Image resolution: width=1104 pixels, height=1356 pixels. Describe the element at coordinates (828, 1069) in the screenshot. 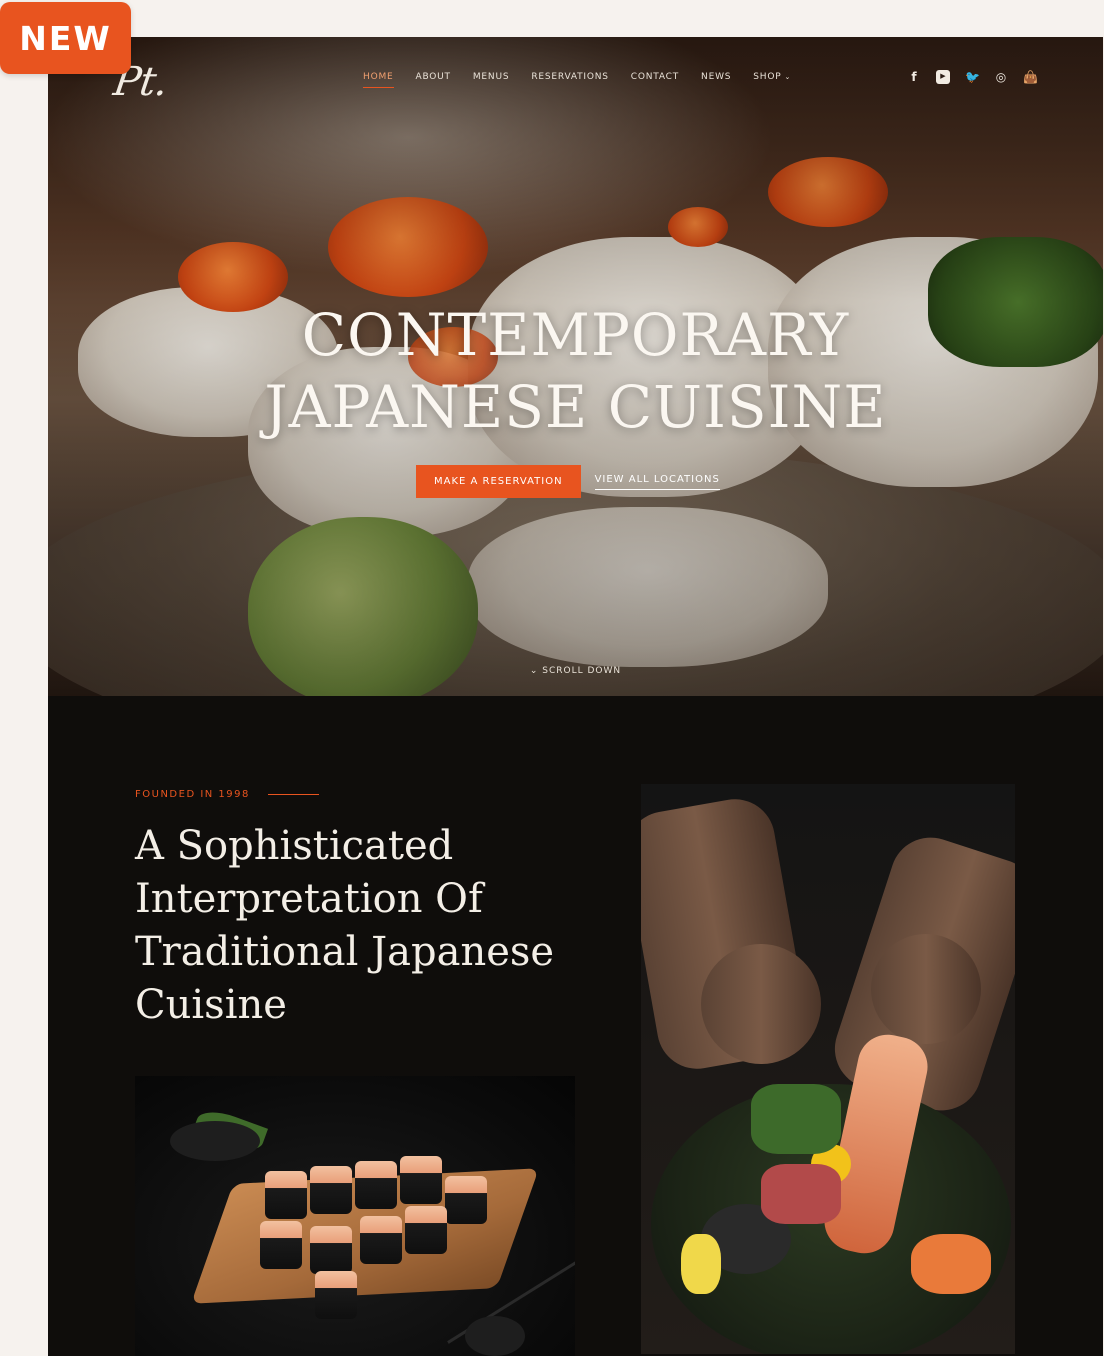

I see `chef-plating-image` at that location.